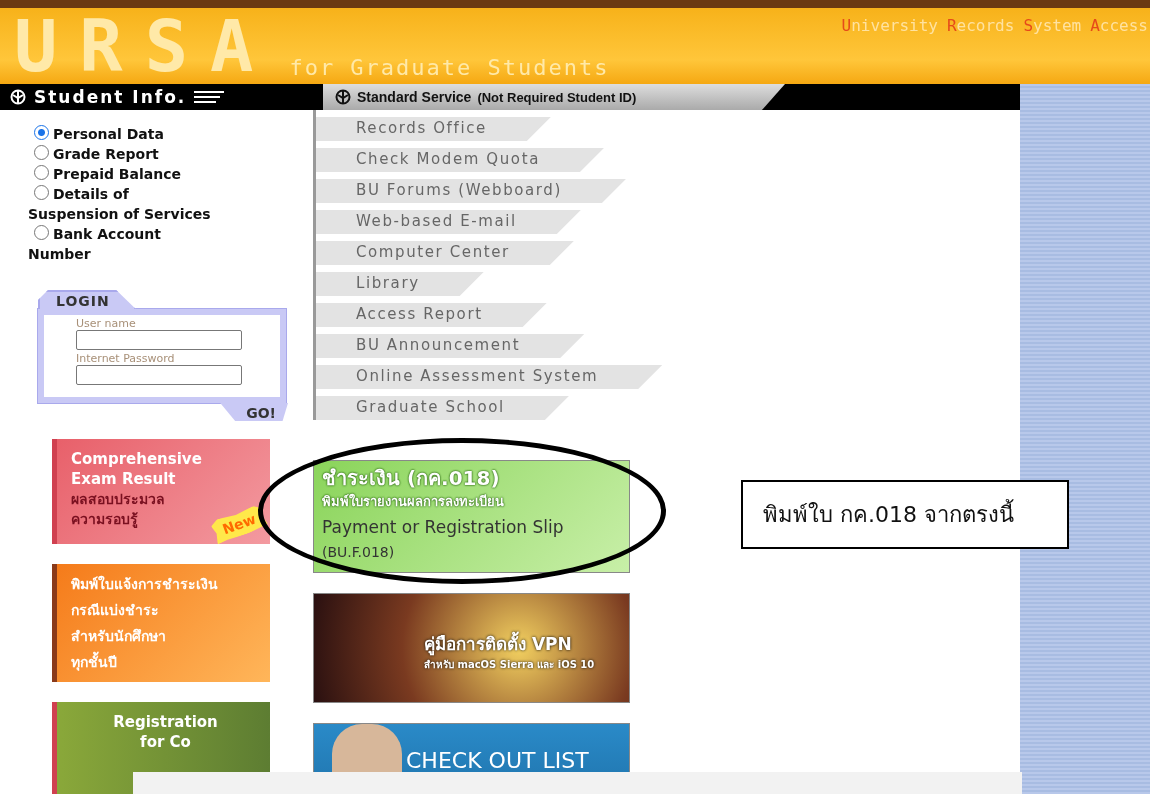 The height and width of the screenshot is (794, 1150). Describe the element at coordinates (554, 97) in the screenshot. I see `standard-service-tab: Standard Service (Not Required Student ID)` at that location.